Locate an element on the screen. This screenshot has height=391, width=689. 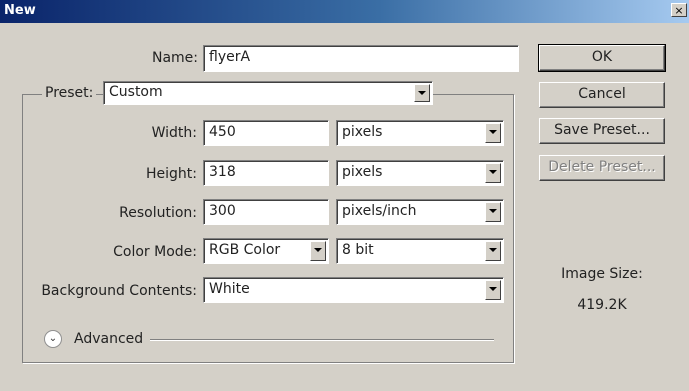
background-contents-value: White is located at coordinates (229, 289).